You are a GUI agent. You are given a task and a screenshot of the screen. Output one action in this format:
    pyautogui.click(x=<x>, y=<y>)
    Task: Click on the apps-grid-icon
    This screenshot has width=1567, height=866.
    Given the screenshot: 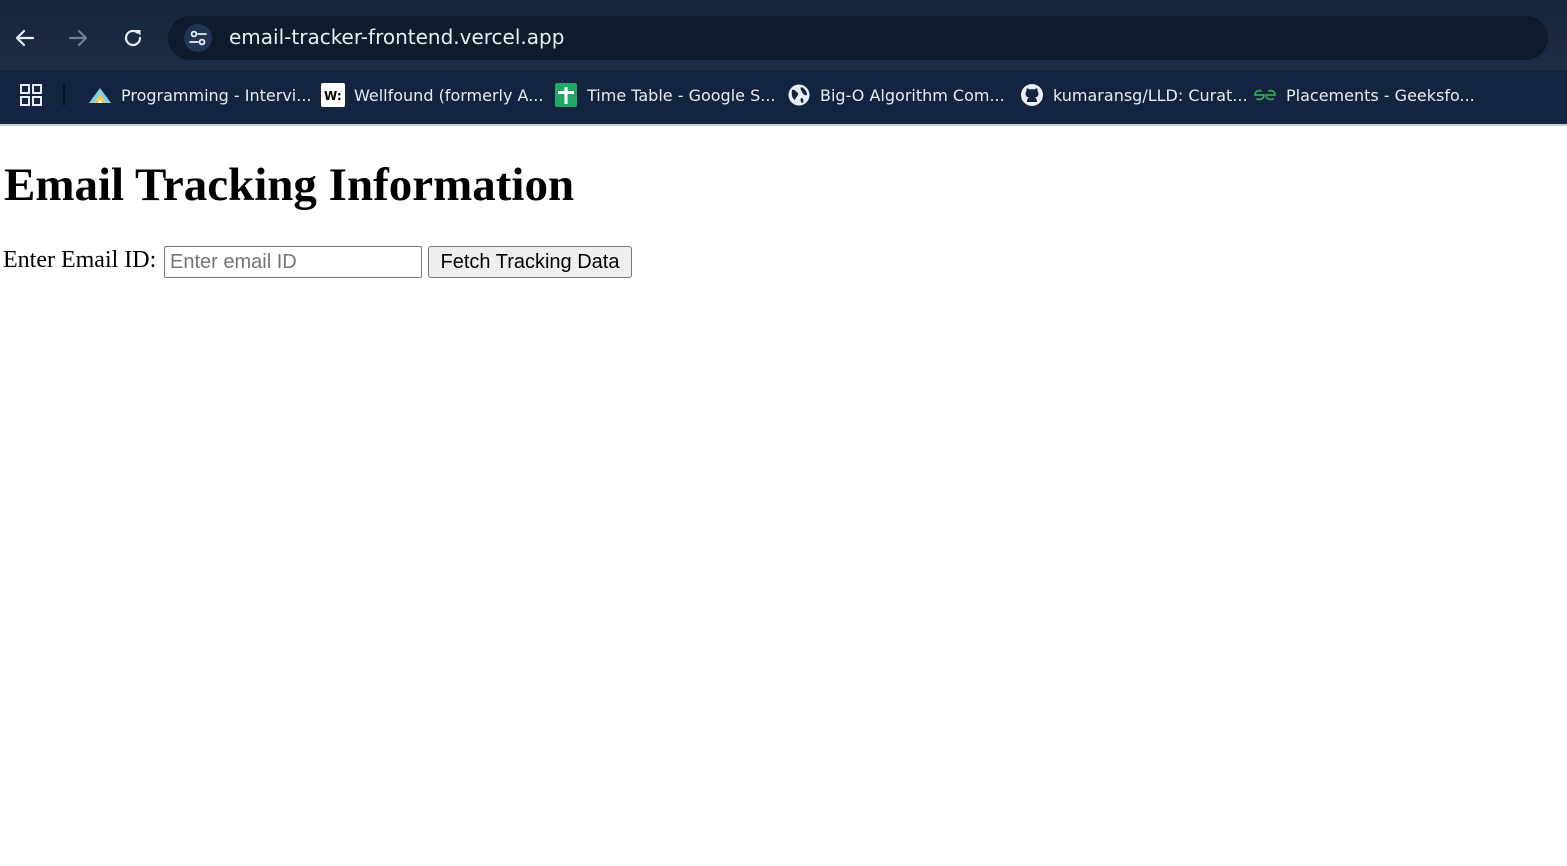 What is the action you would take?
    pyautogui.click(x=31, y=95)
    